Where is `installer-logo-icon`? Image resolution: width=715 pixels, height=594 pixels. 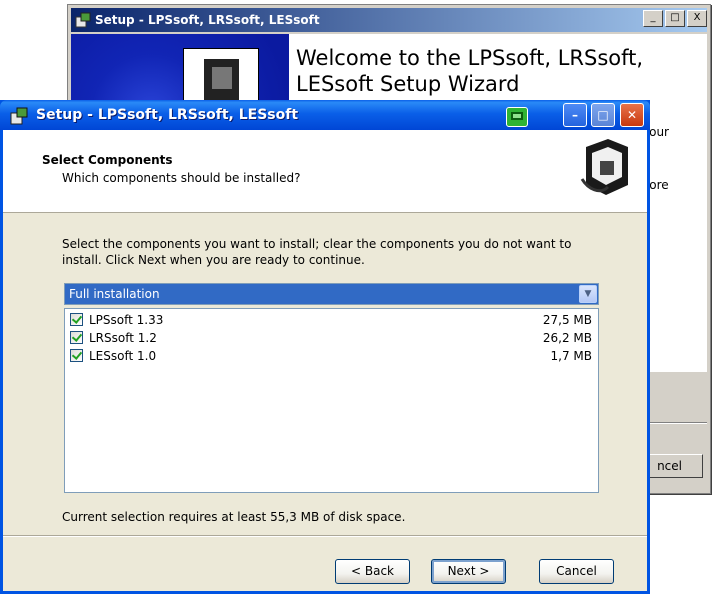
installer-logo-icon is located at coordinates (604, 167).